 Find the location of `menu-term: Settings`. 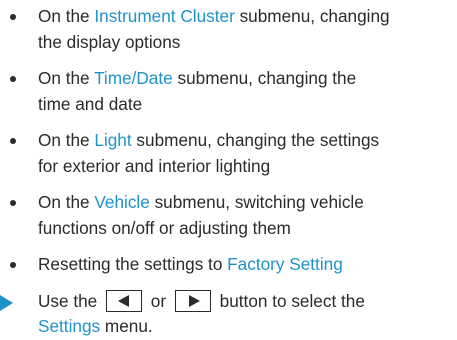

menu-term: Settings is located at coordinates (69, 326).